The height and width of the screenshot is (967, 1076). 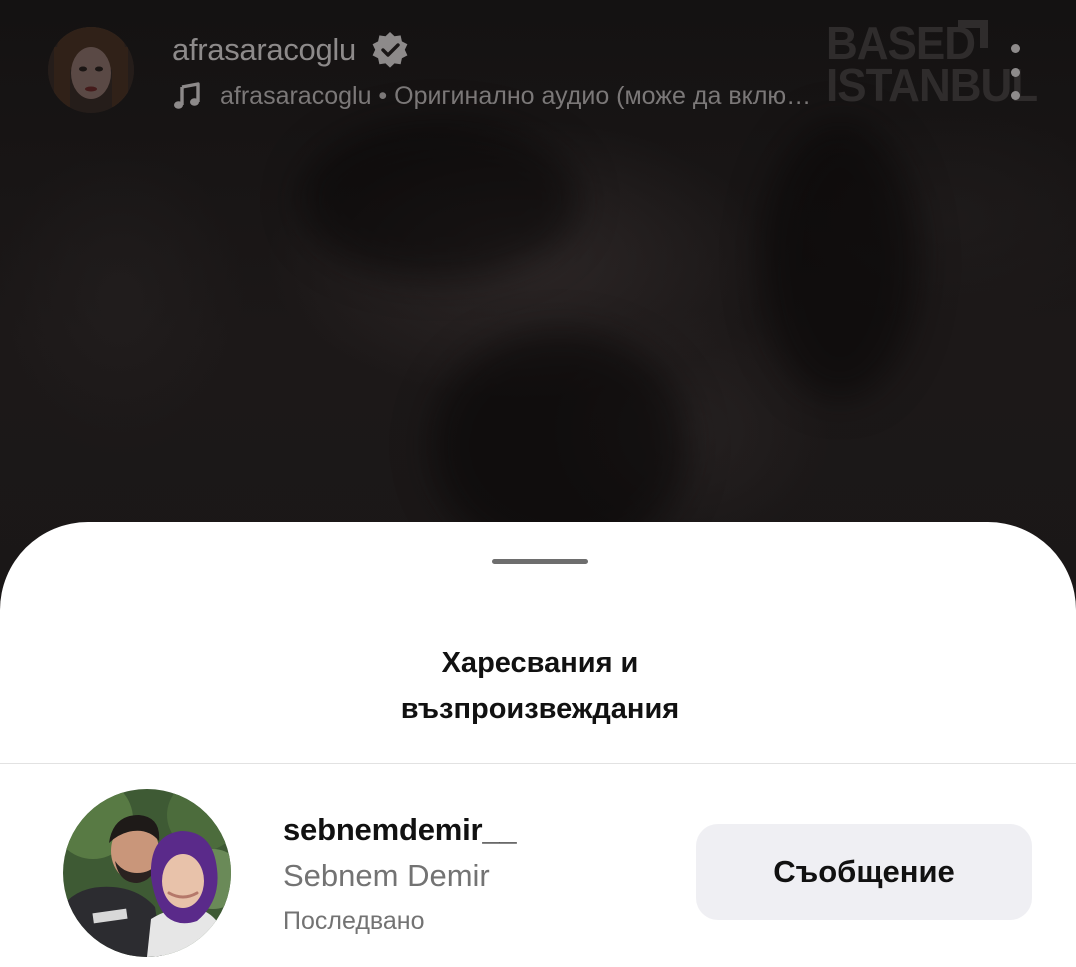 I want to click on more-options-button, so click(x=1015, y=72).